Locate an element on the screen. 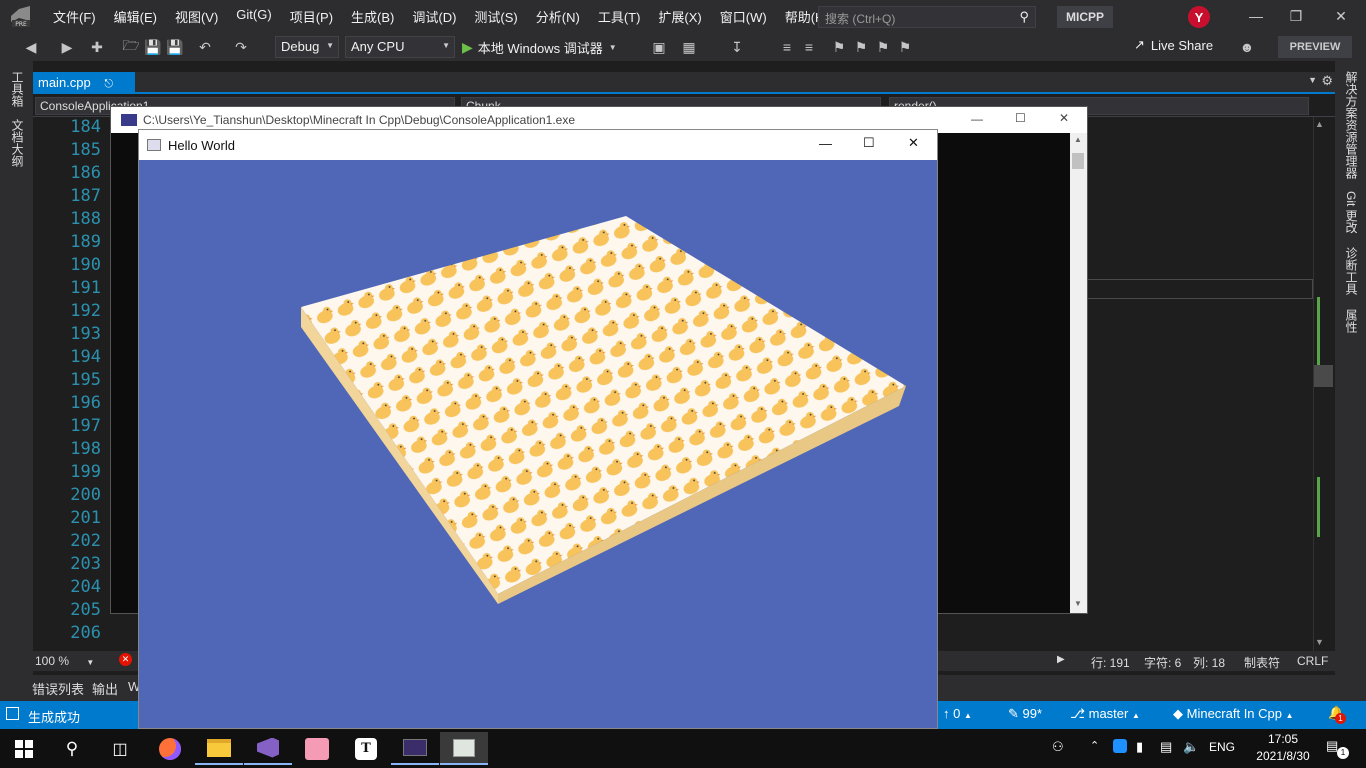  console-taskbar-icon is located at coordinates (415, 748).